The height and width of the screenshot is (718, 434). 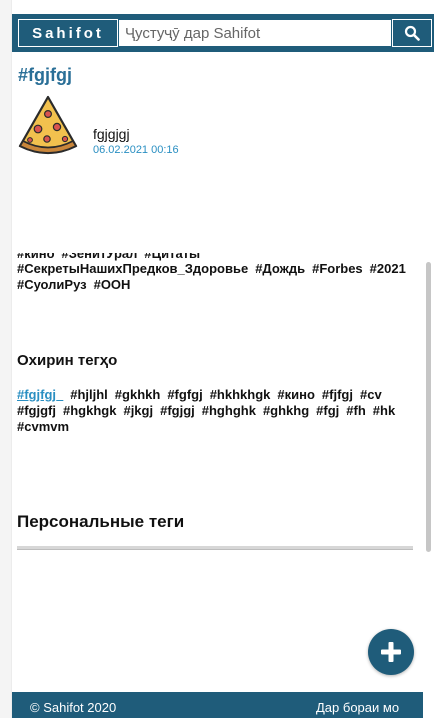 I want to click on tag-link: #ghkhg, so click(x=286, y=410).